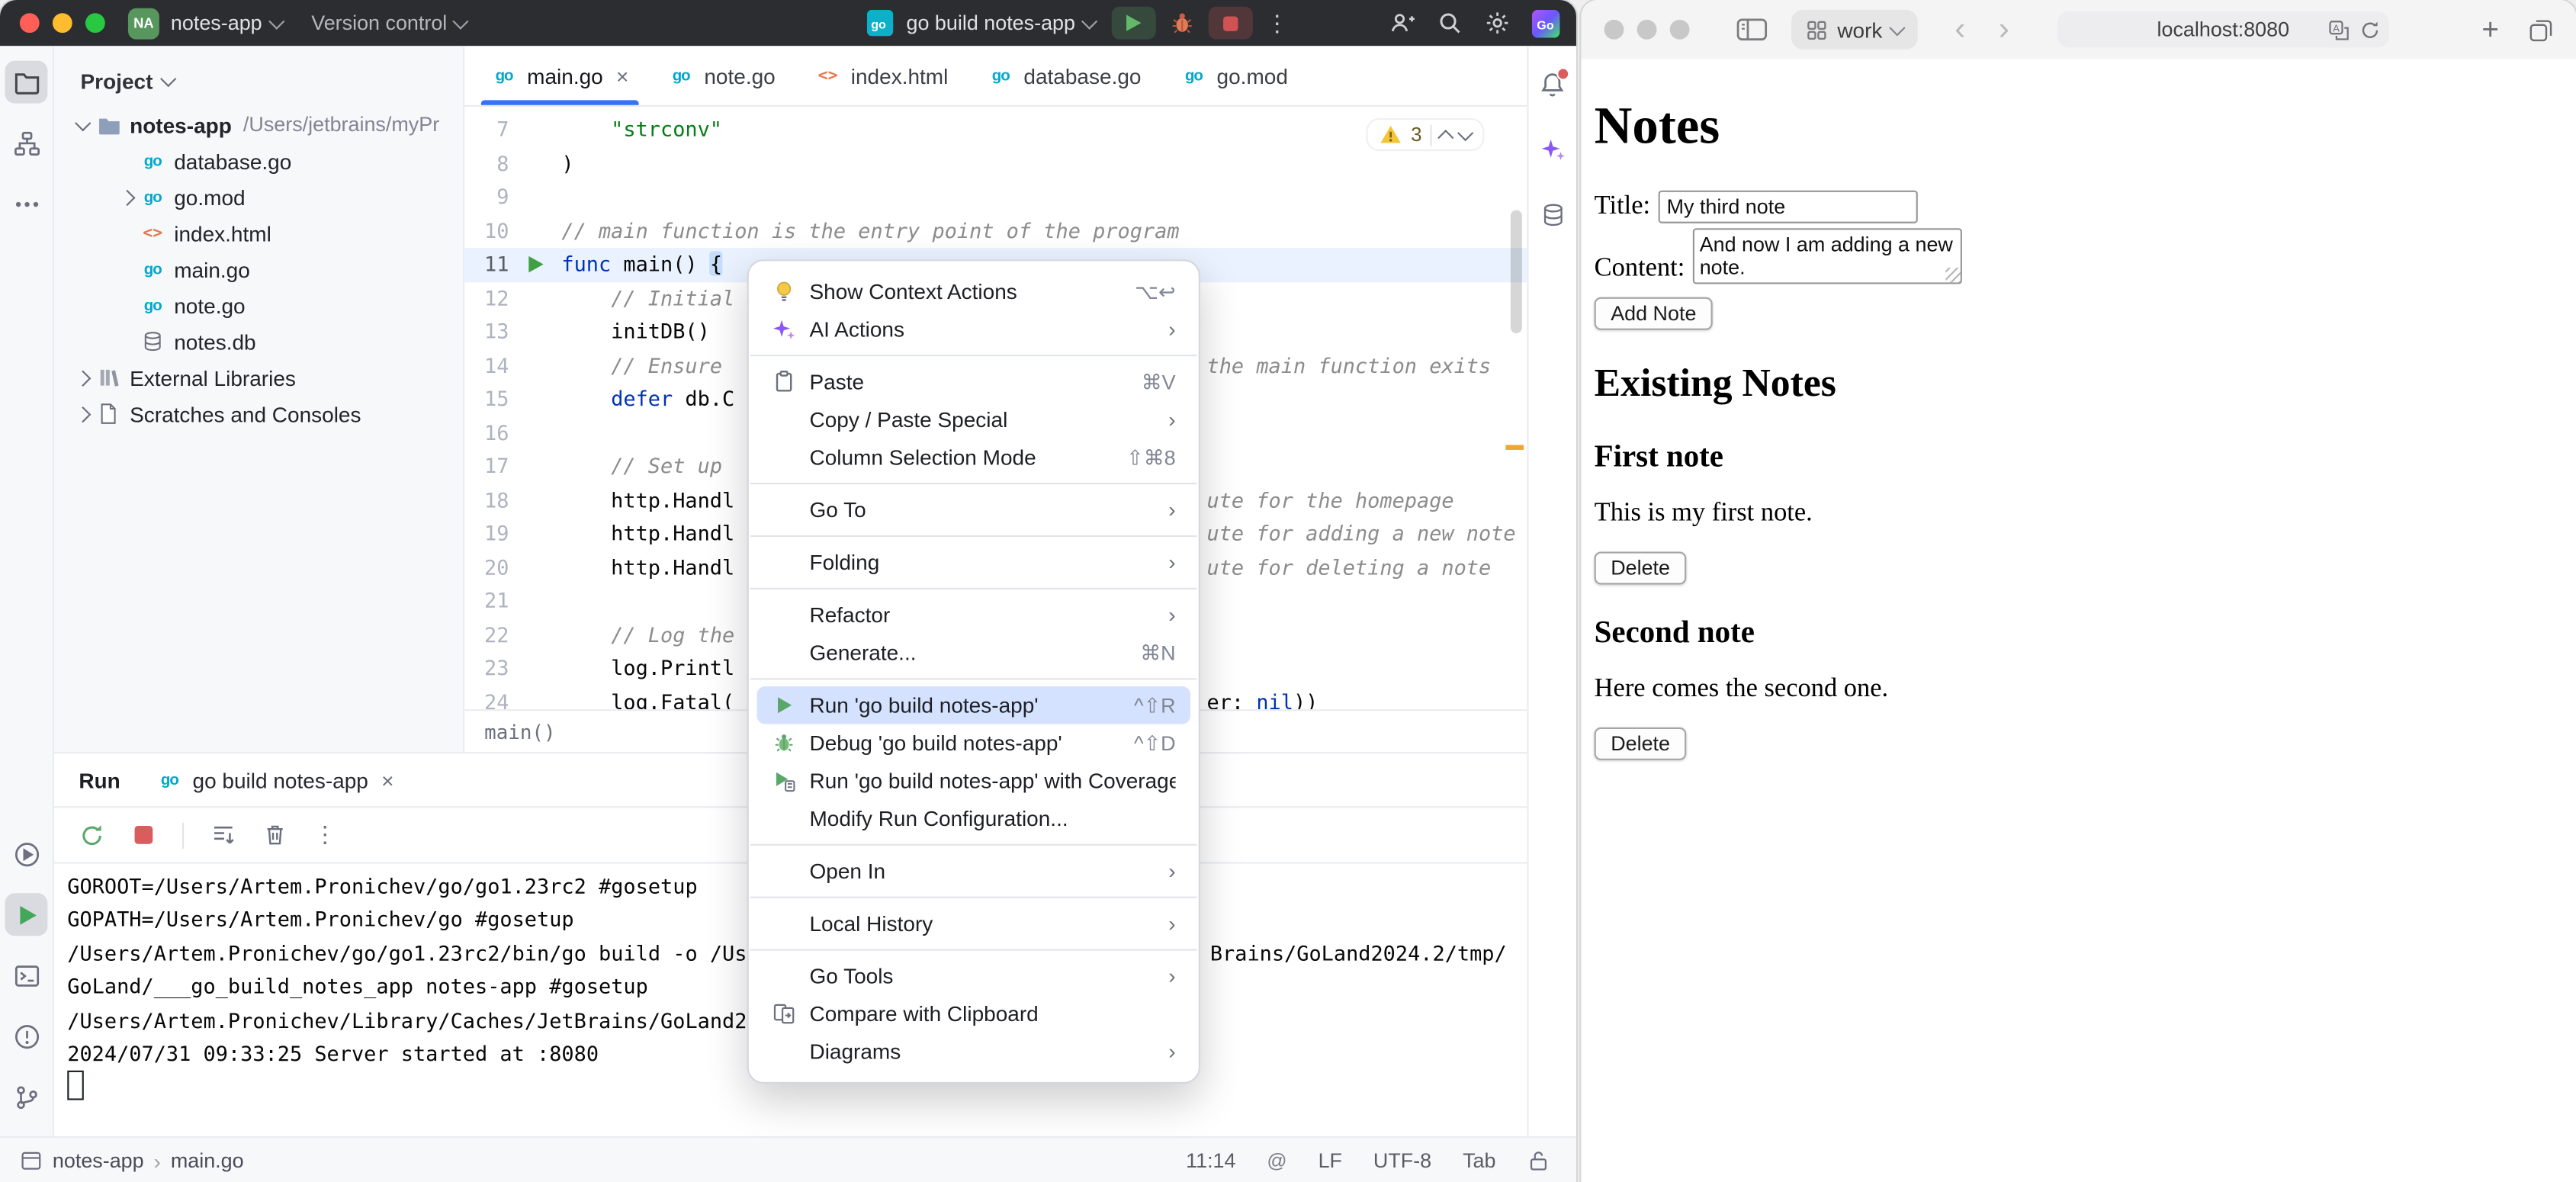 Image resolution: width=2576 pixels, height=1182 pixels. Describe the element at coordinates (1552, 83) in the screenshot. I see `notifications-button` at that location.